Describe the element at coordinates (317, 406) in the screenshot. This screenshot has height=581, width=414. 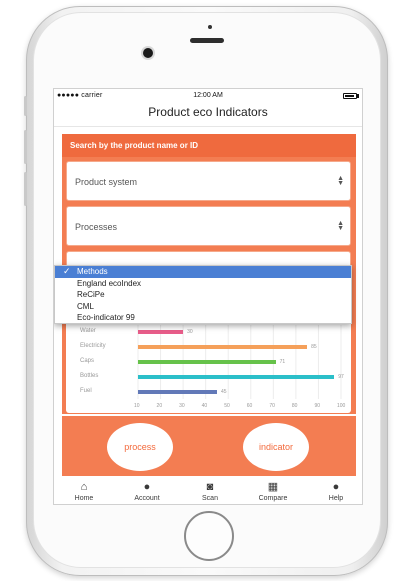
I see `x-tick-label: 90` at that location.